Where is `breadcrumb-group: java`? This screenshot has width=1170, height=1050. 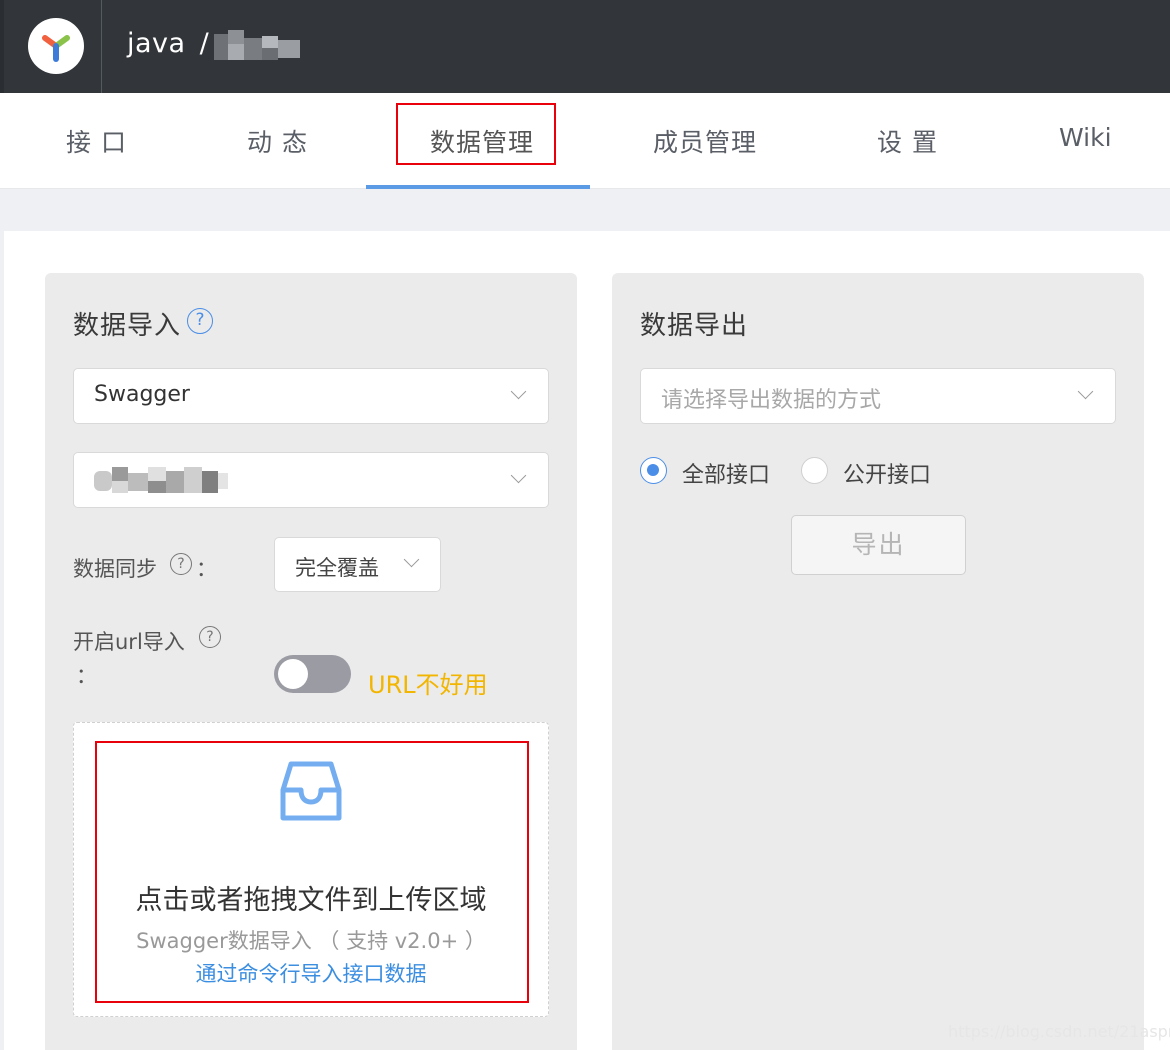 breadcrumb-group: java is located at coordinates (156, 43).